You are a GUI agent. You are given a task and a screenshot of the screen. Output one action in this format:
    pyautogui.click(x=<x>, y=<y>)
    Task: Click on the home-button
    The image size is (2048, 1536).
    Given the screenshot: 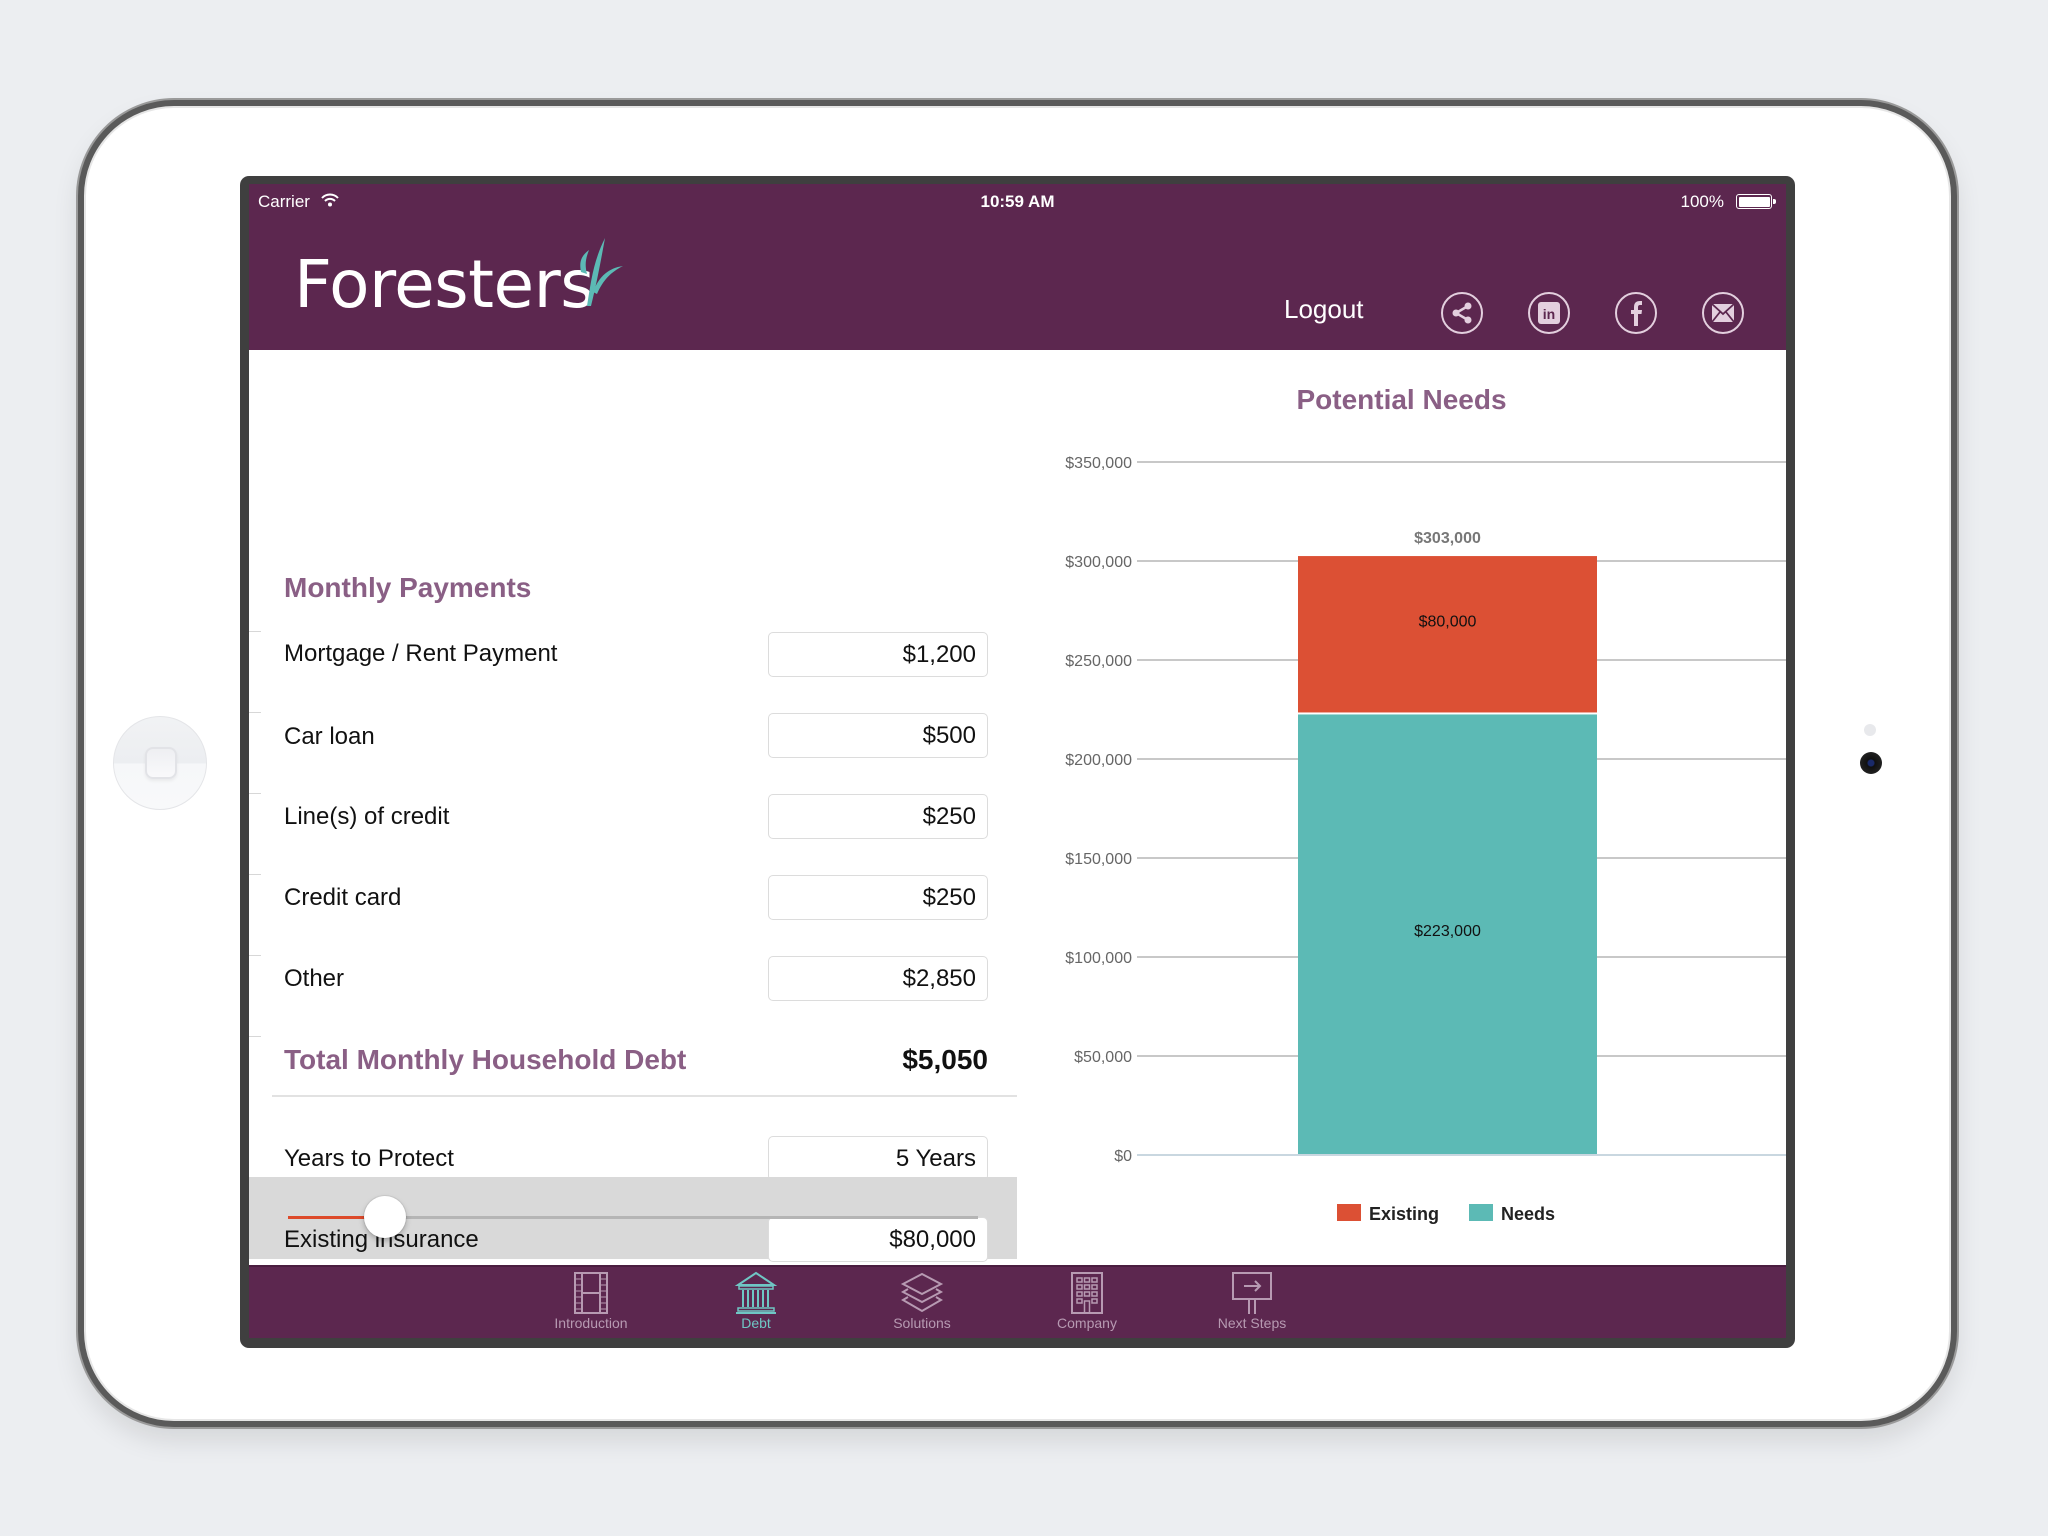 What is the action you would take?
    pyautogui.click(x=160, y=763)
    